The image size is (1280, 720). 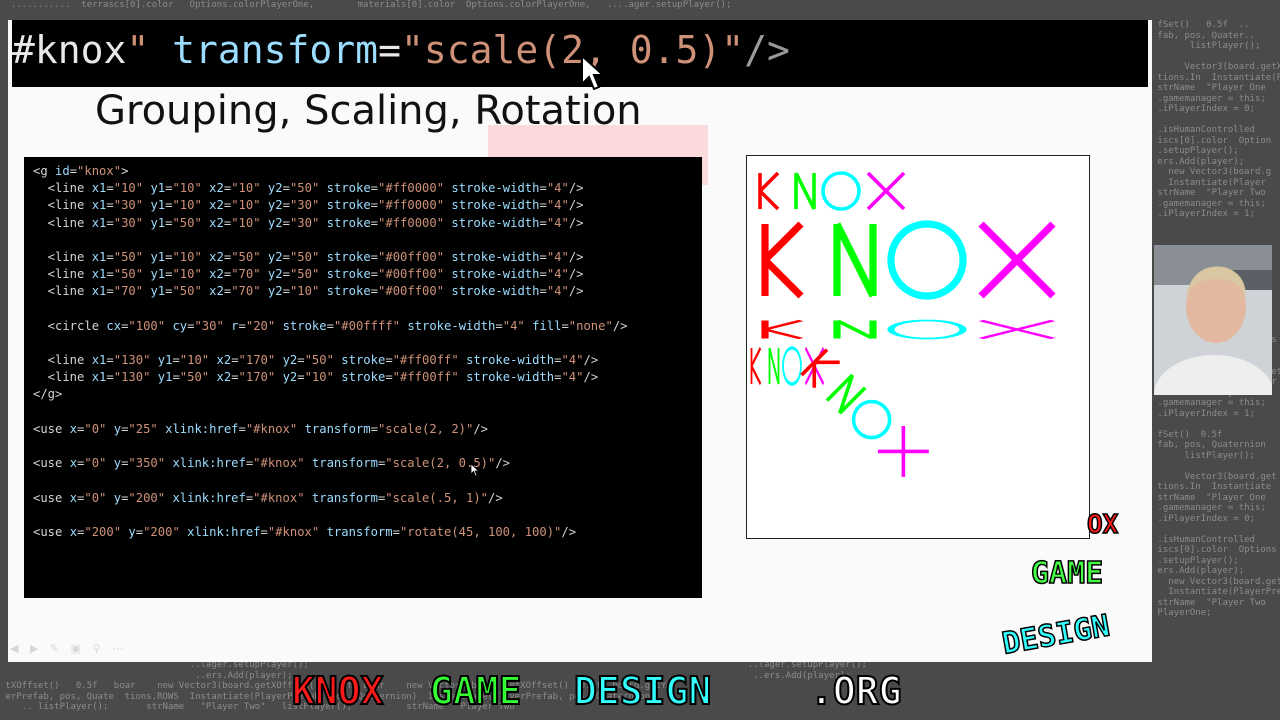 What do you see at coordinates (547, 325) in the screenshot?
I see `code-token: fill` at bounding box center [547, 325].